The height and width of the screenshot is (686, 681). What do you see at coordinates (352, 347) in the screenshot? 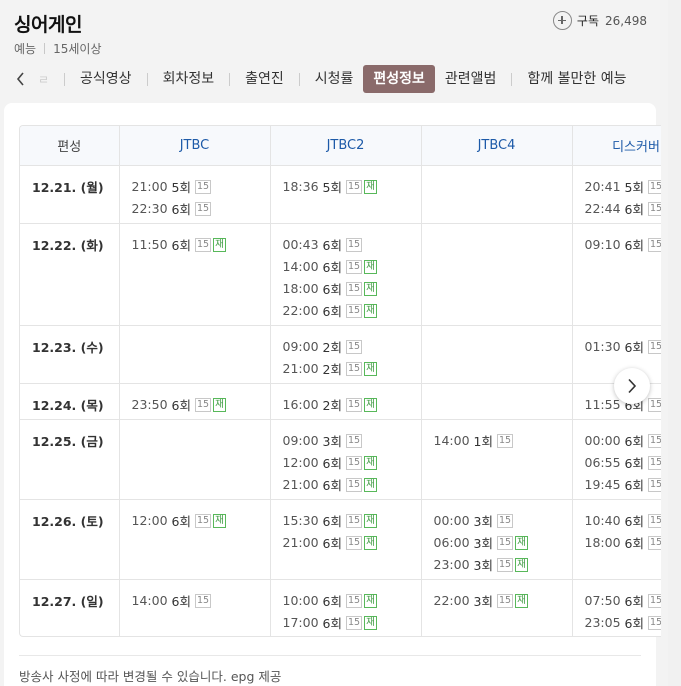
I see `broadcast-entry: 09:00 2회 15` at bounding box center [352, 347].